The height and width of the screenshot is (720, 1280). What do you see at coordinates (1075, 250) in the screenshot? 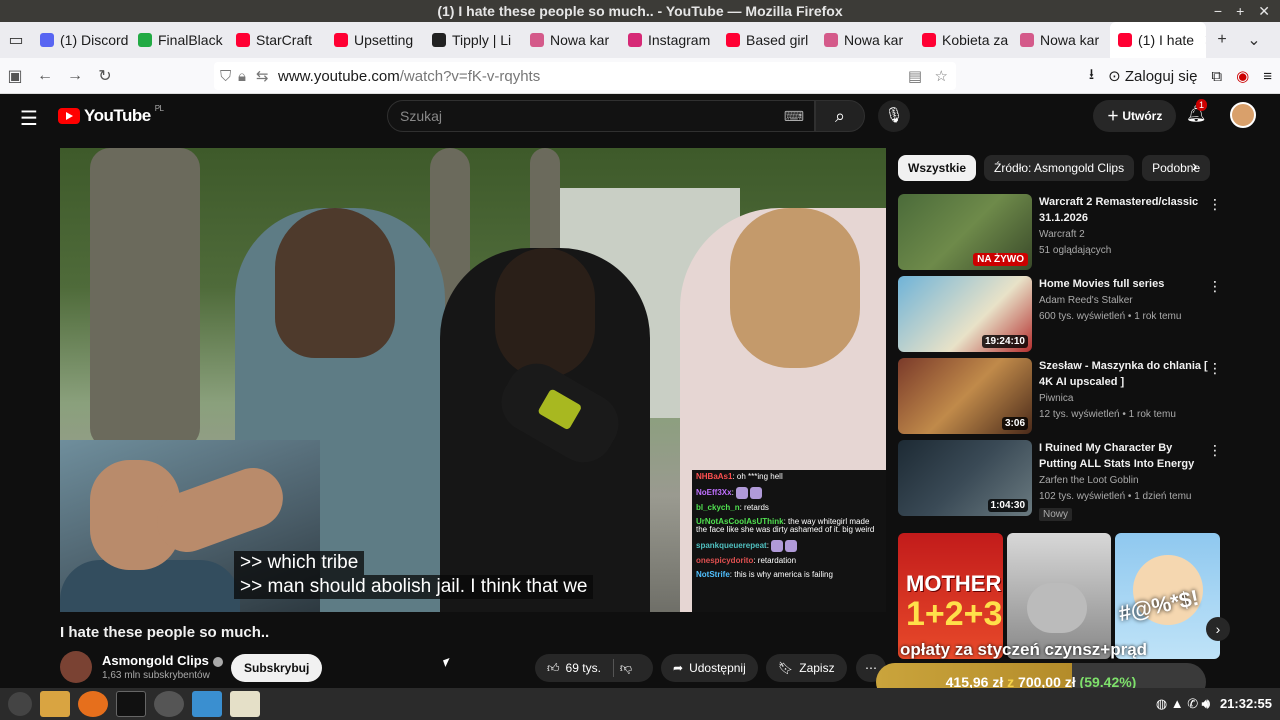
I see `recommended-stats: 51 oglądających` at bounding box center [1075, 250].